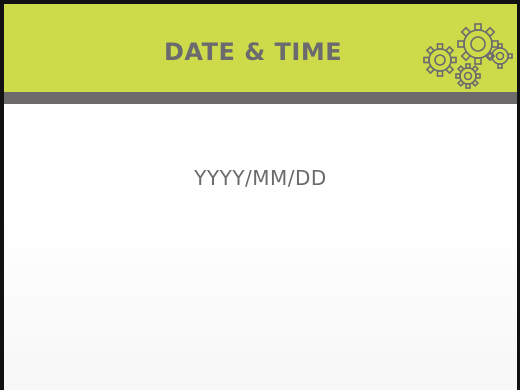 This screenshot has height=390, width=520. I want to click on gear-left-icon, so click(440, 60).